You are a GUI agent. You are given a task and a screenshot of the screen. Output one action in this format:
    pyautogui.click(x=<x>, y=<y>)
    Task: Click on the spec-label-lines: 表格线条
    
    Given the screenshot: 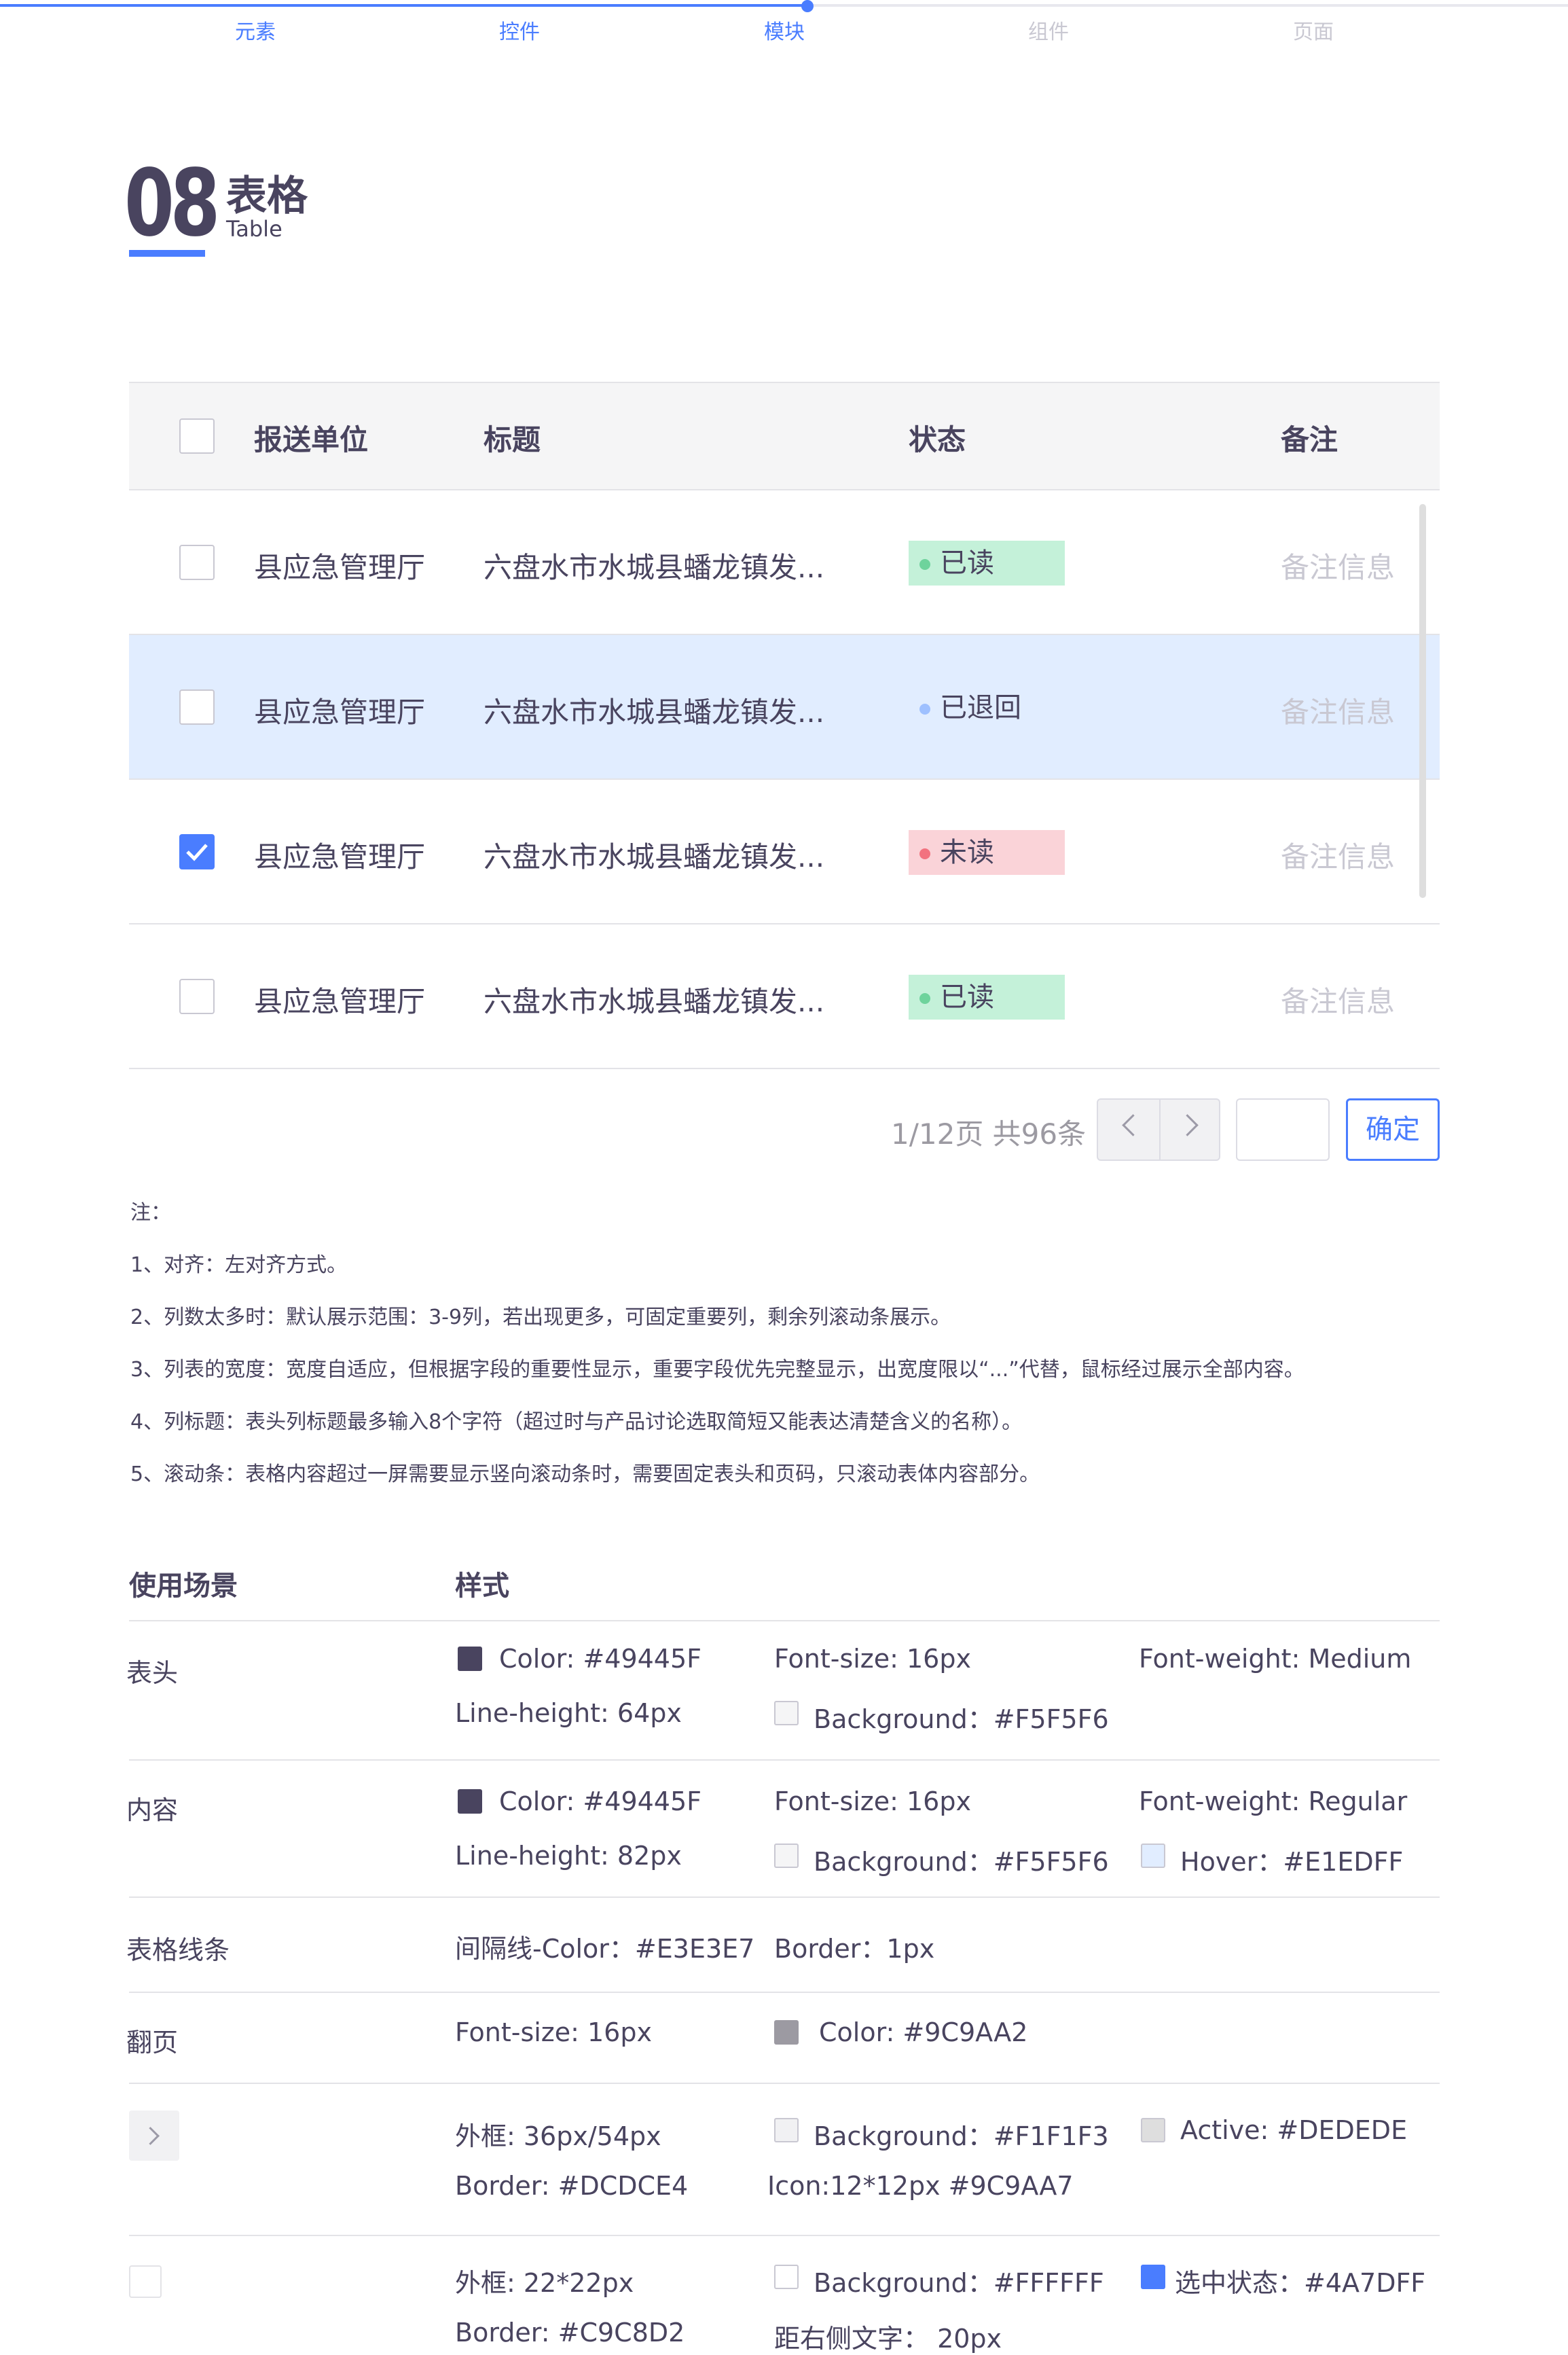 What is the action you would take?
    pyautogui.click(x=178, y=1950)
    